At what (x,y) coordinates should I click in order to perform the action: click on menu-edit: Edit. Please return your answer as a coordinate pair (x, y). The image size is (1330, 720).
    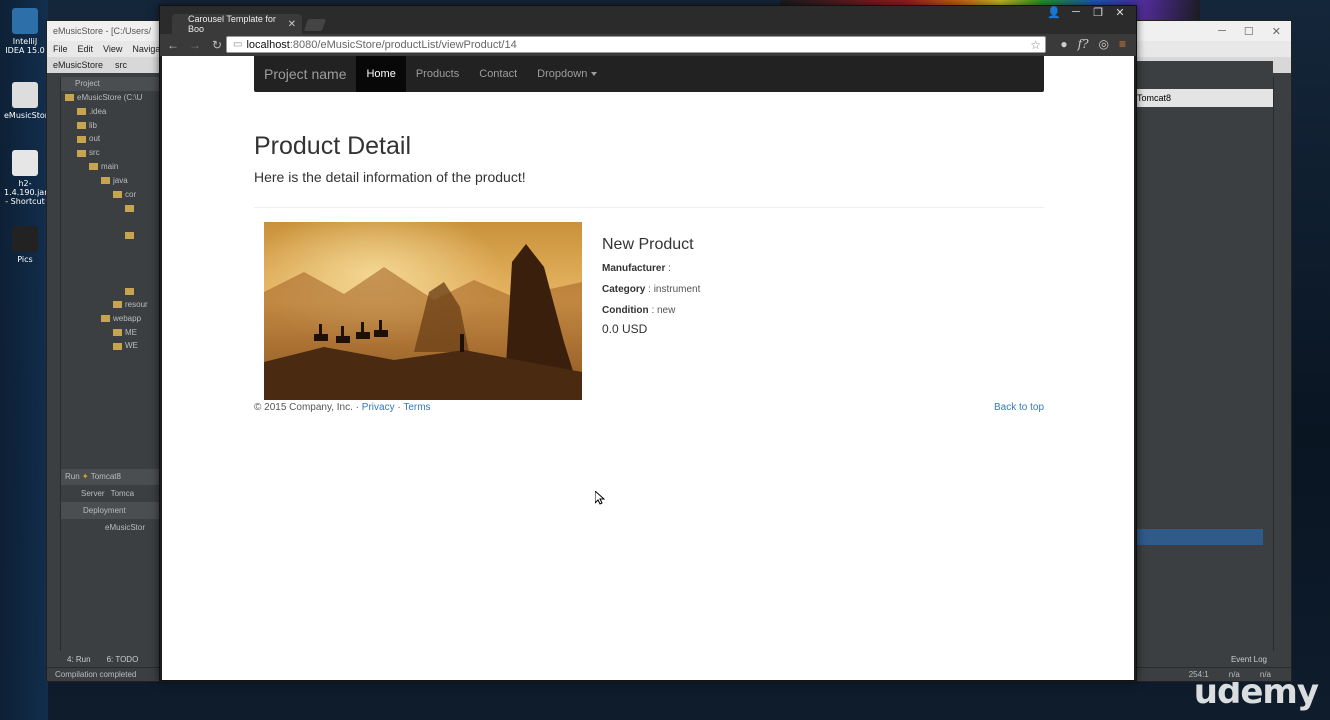
    Looking at the image, I should click on (86, 49).